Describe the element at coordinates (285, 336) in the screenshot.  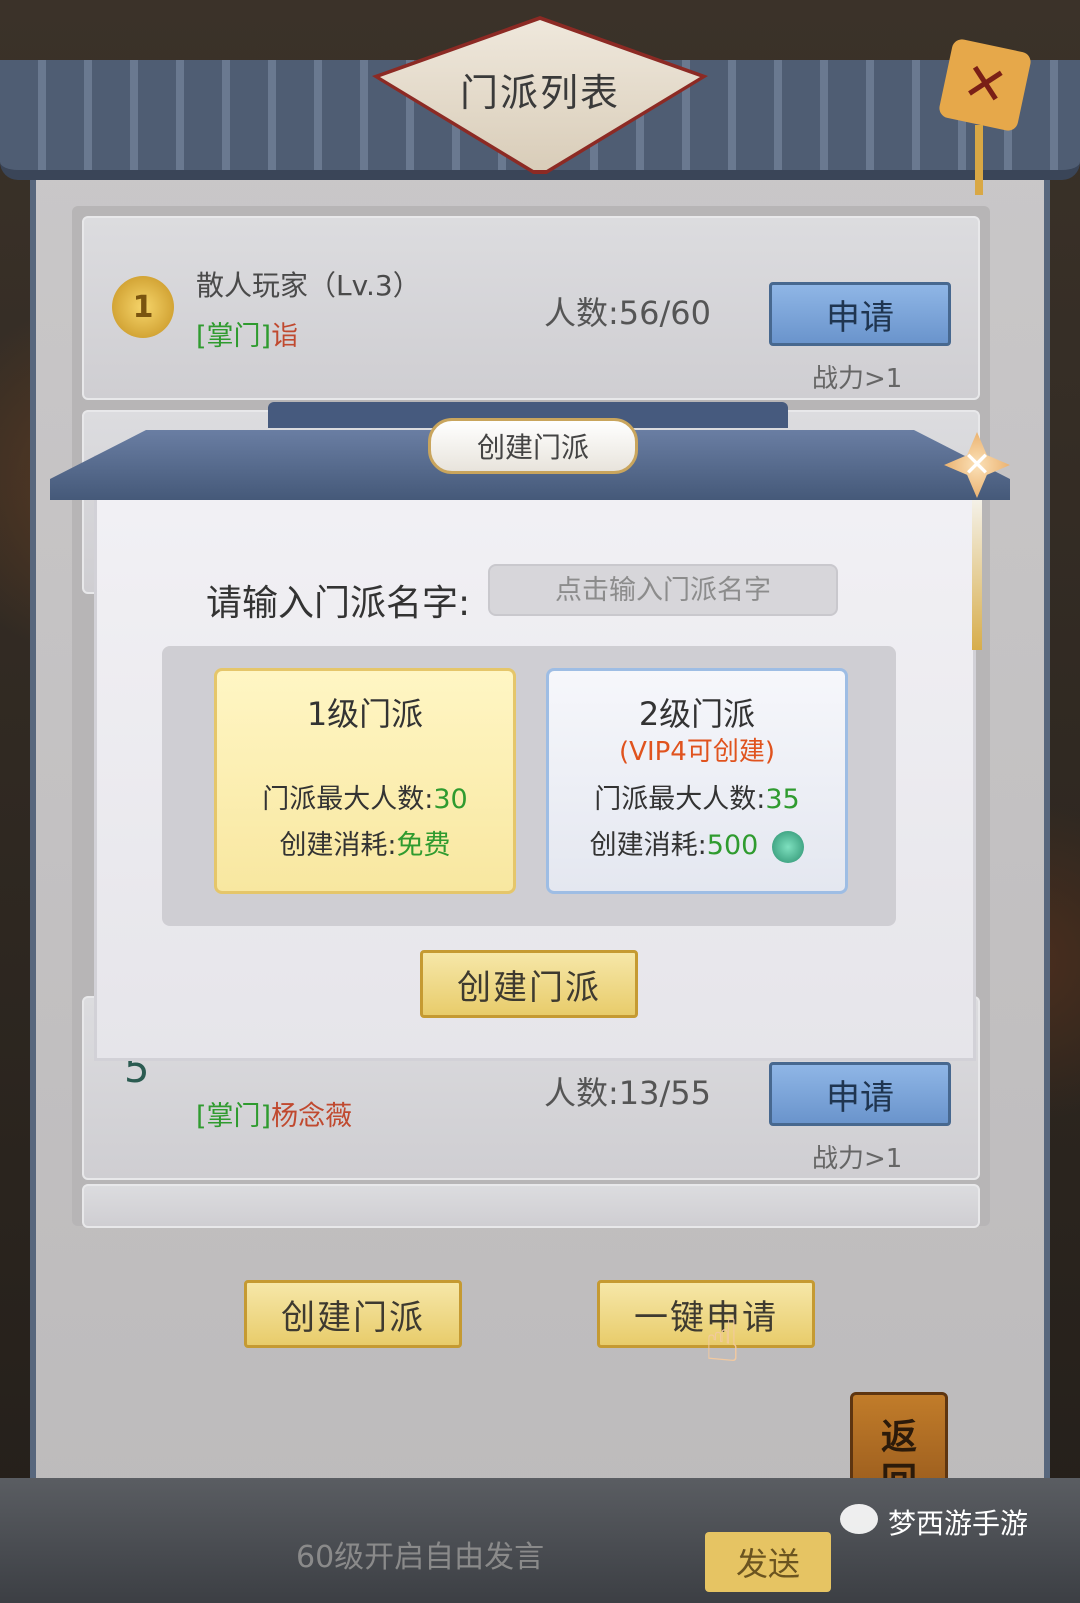
I see `leader-name: 诣` at that location.